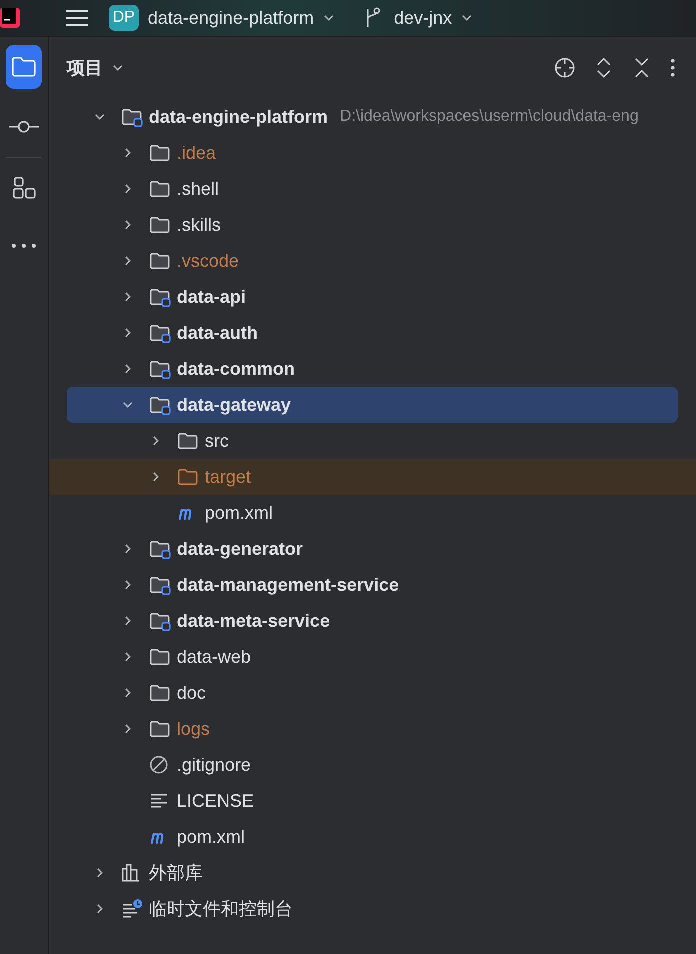 The height and width of the screenshot is (954, 696). Describe the element at coordinates (372, 153) in the screenshot. I see `tree-row: .idea` at that location.